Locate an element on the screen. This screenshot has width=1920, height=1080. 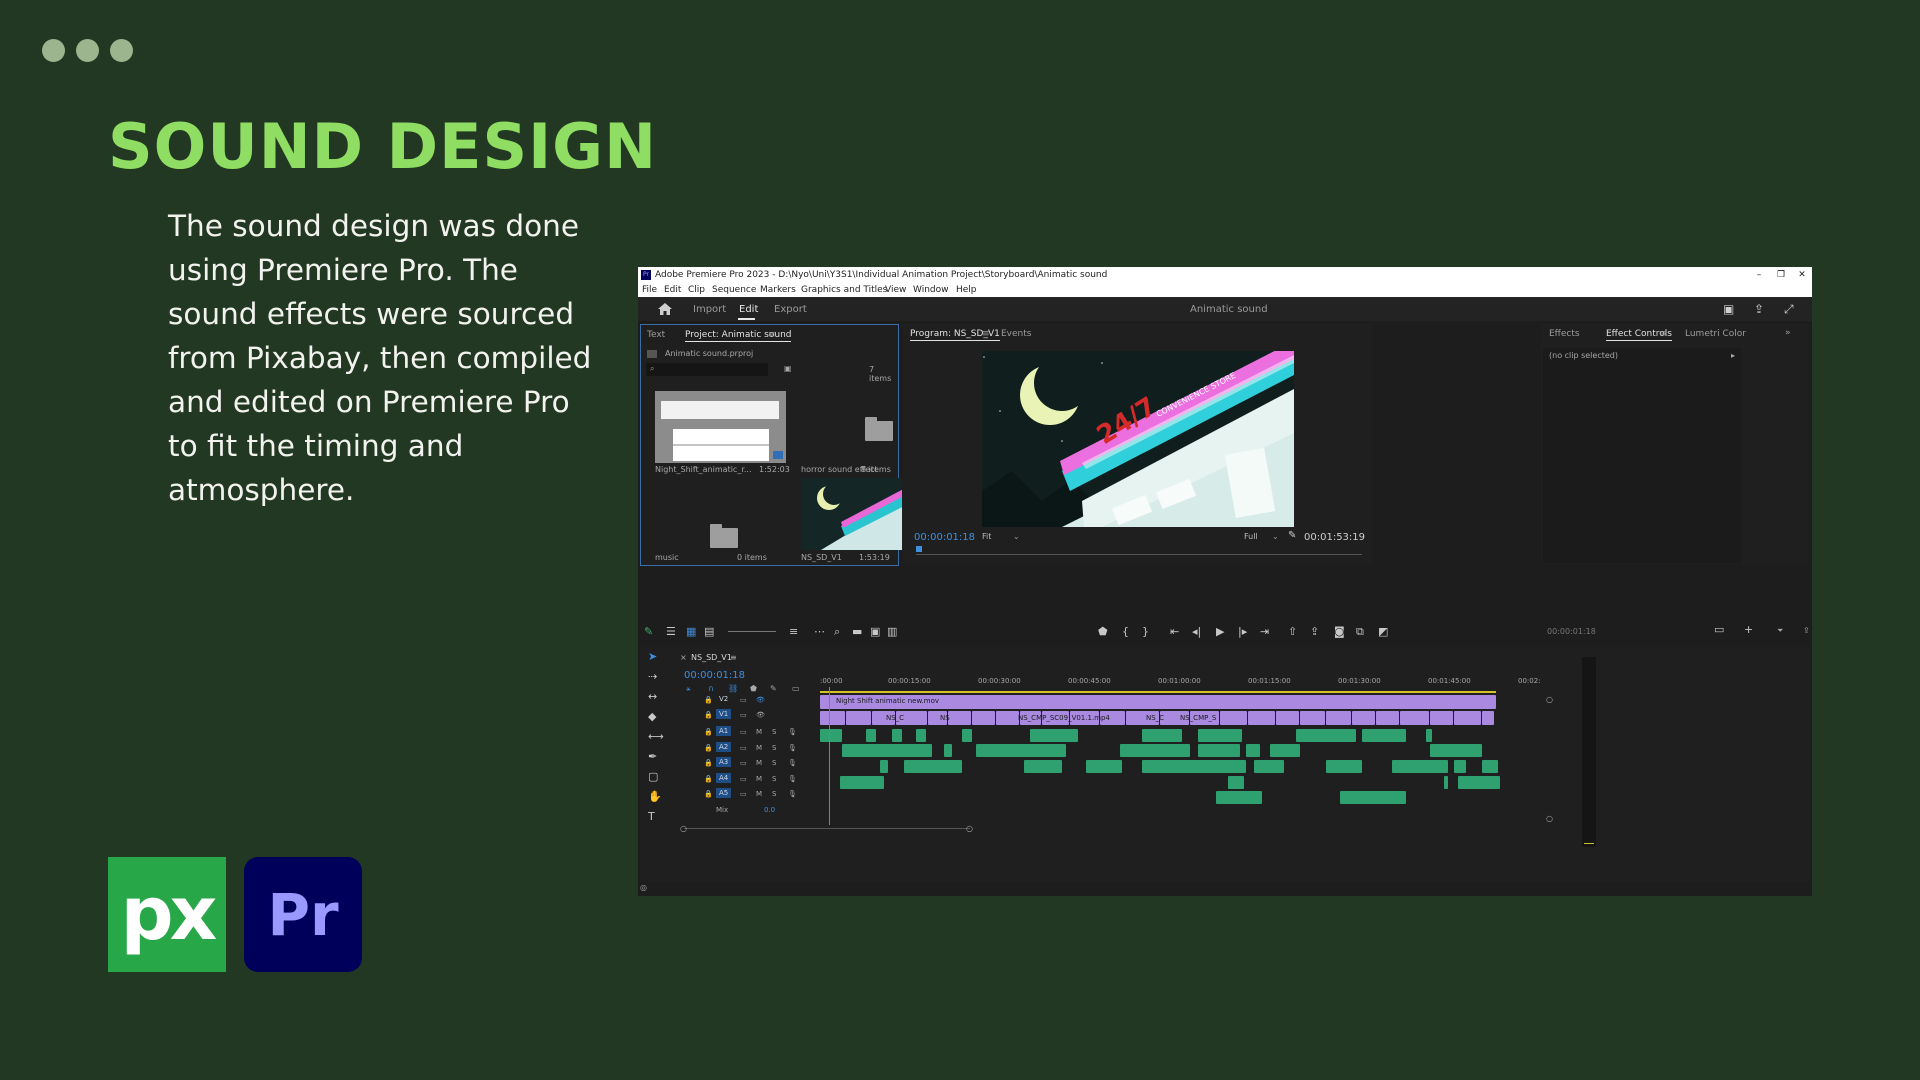
program-scrub-bar is located at coordinates (1139, 554).